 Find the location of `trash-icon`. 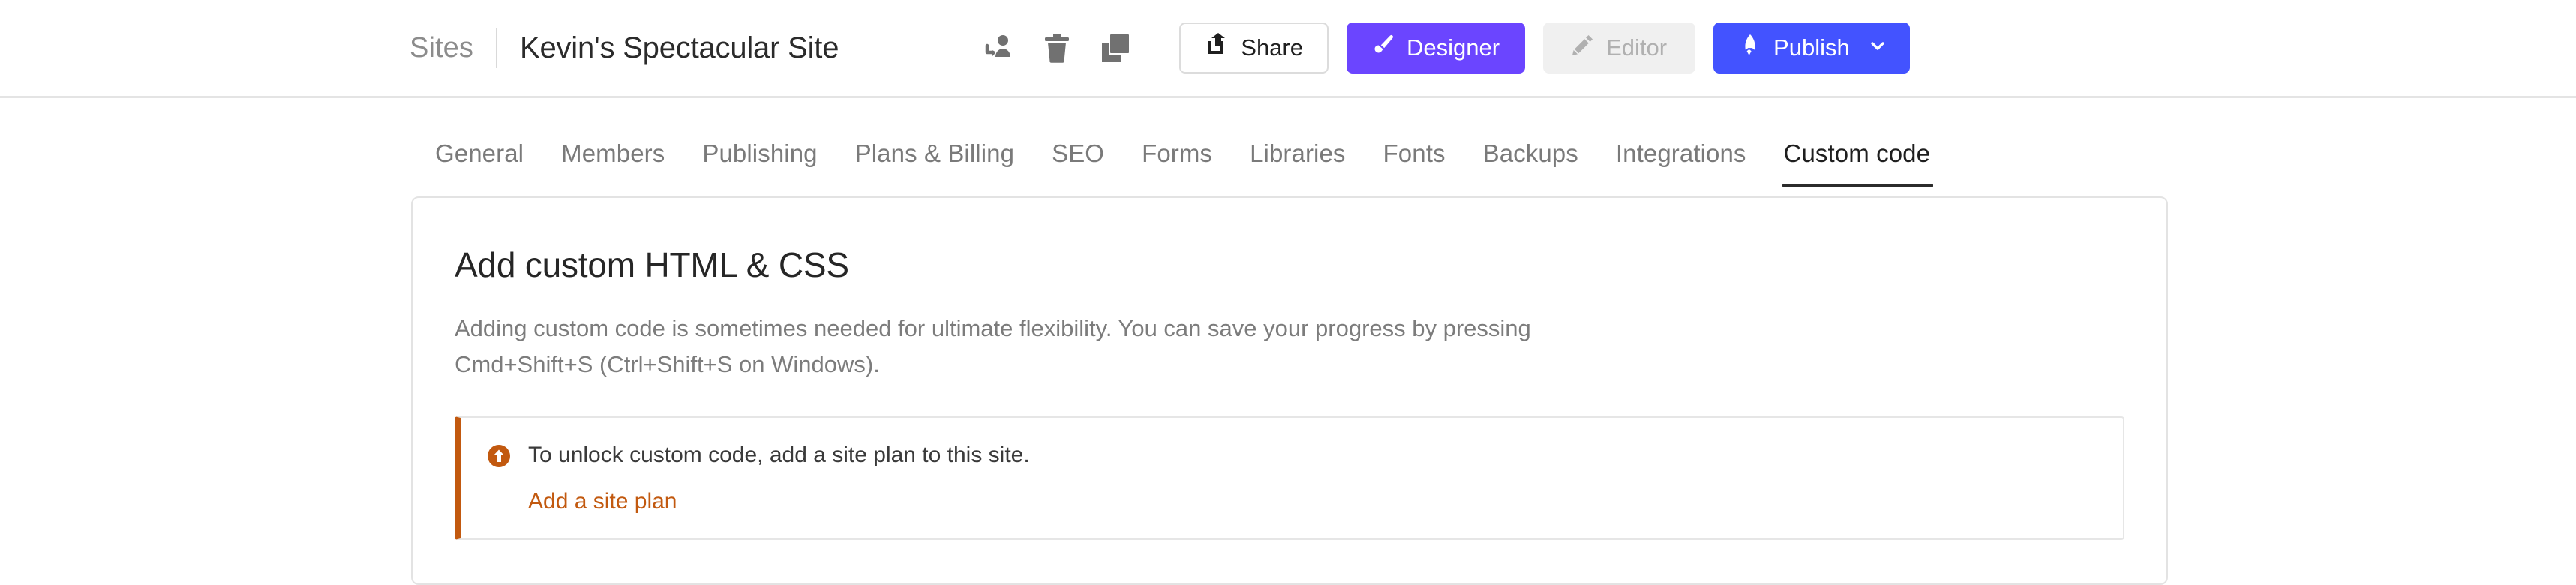

trash-icon is located at coordinates (1057, 48).